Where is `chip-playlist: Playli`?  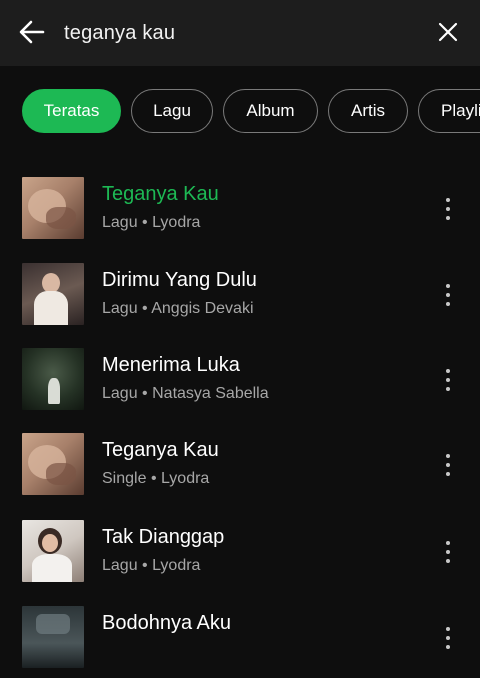 chip-playlist: Playli is located at coordinates (449, 111).